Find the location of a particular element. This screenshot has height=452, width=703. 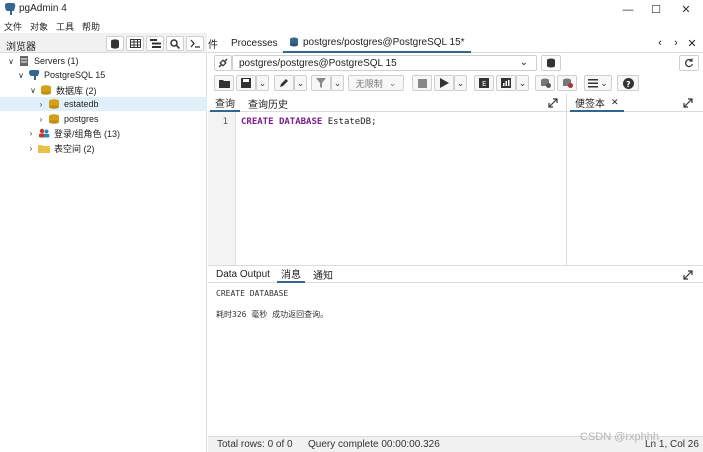

editor-gutter is located at coordinates (222, 188).